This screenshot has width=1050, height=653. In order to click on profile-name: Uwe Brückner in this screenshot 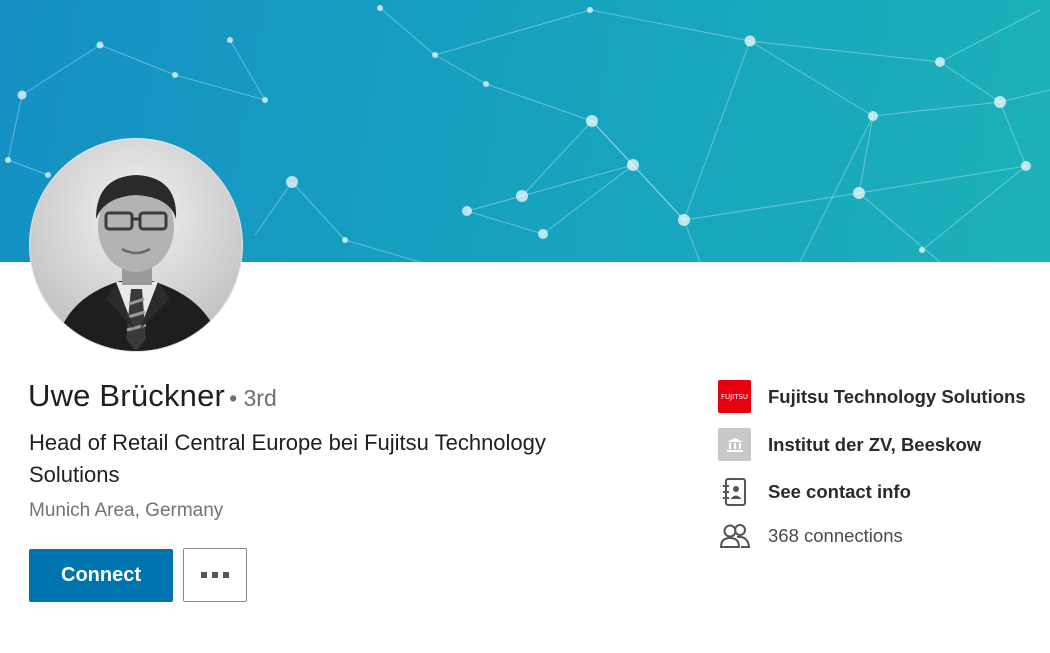, I will do `click(127, 395)`.